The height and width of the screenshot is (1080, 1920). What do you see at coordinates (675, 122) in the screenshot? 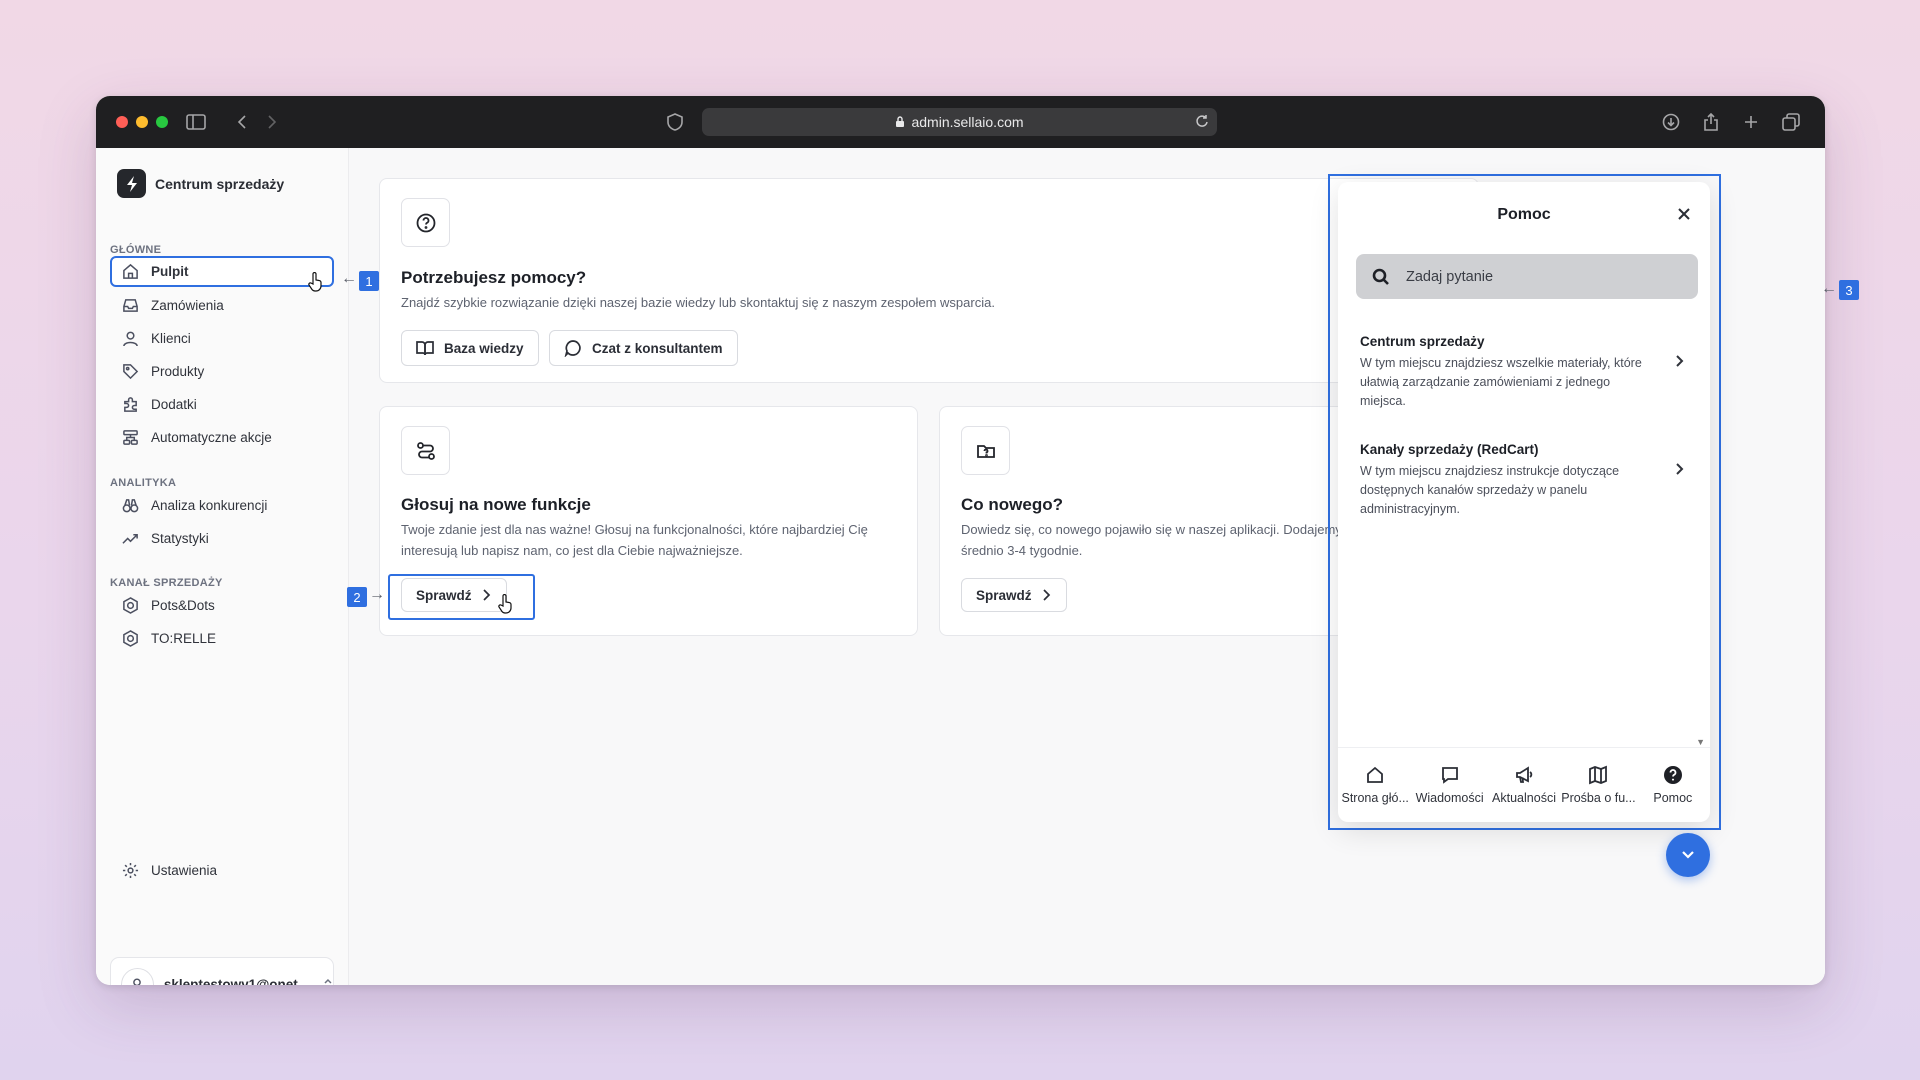
I see `privacy-shield-icon` at bounding box center [675, 122].